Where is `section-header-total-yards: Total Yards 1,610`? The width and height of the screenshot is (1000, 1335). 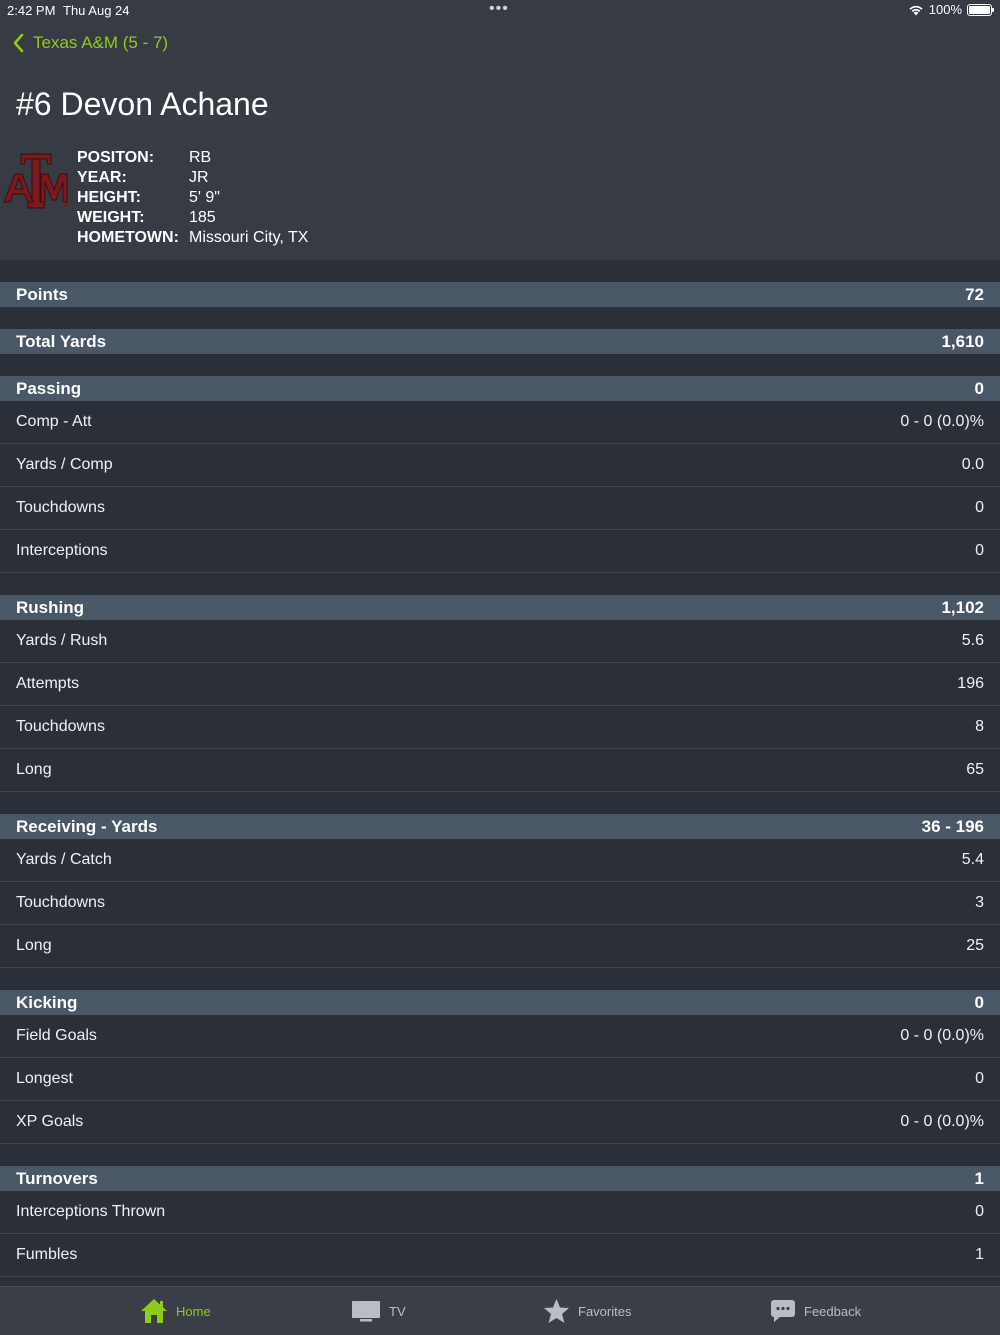 section-header-total-yards: Total Yards 1,610 is located at coordinates (500, 341).